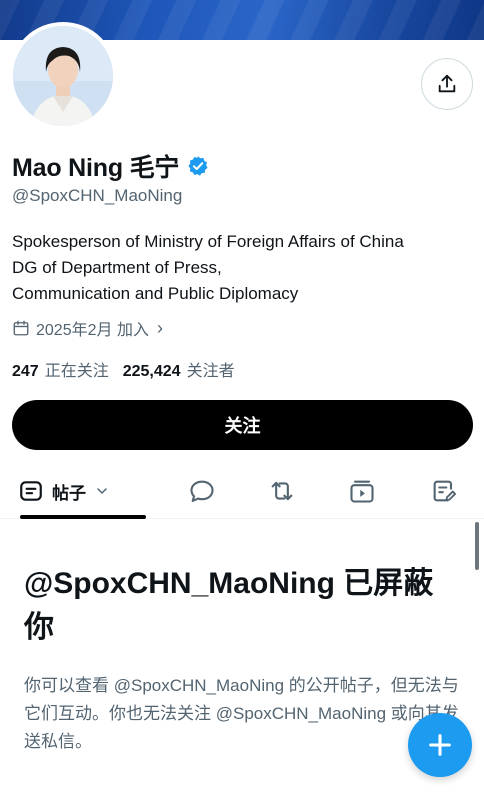 This screenshot has height=800, width=484. Describe the element at coordinates (229, 605) in the screenshot. I see `blocked-title: @SpoxCHN_MaoNing 已屏蔽你` at that location.